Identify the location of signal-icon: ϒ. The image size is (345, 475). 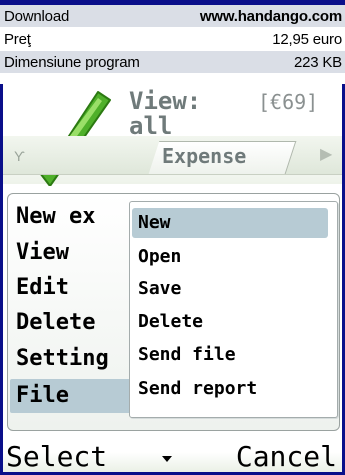
(19, 156).